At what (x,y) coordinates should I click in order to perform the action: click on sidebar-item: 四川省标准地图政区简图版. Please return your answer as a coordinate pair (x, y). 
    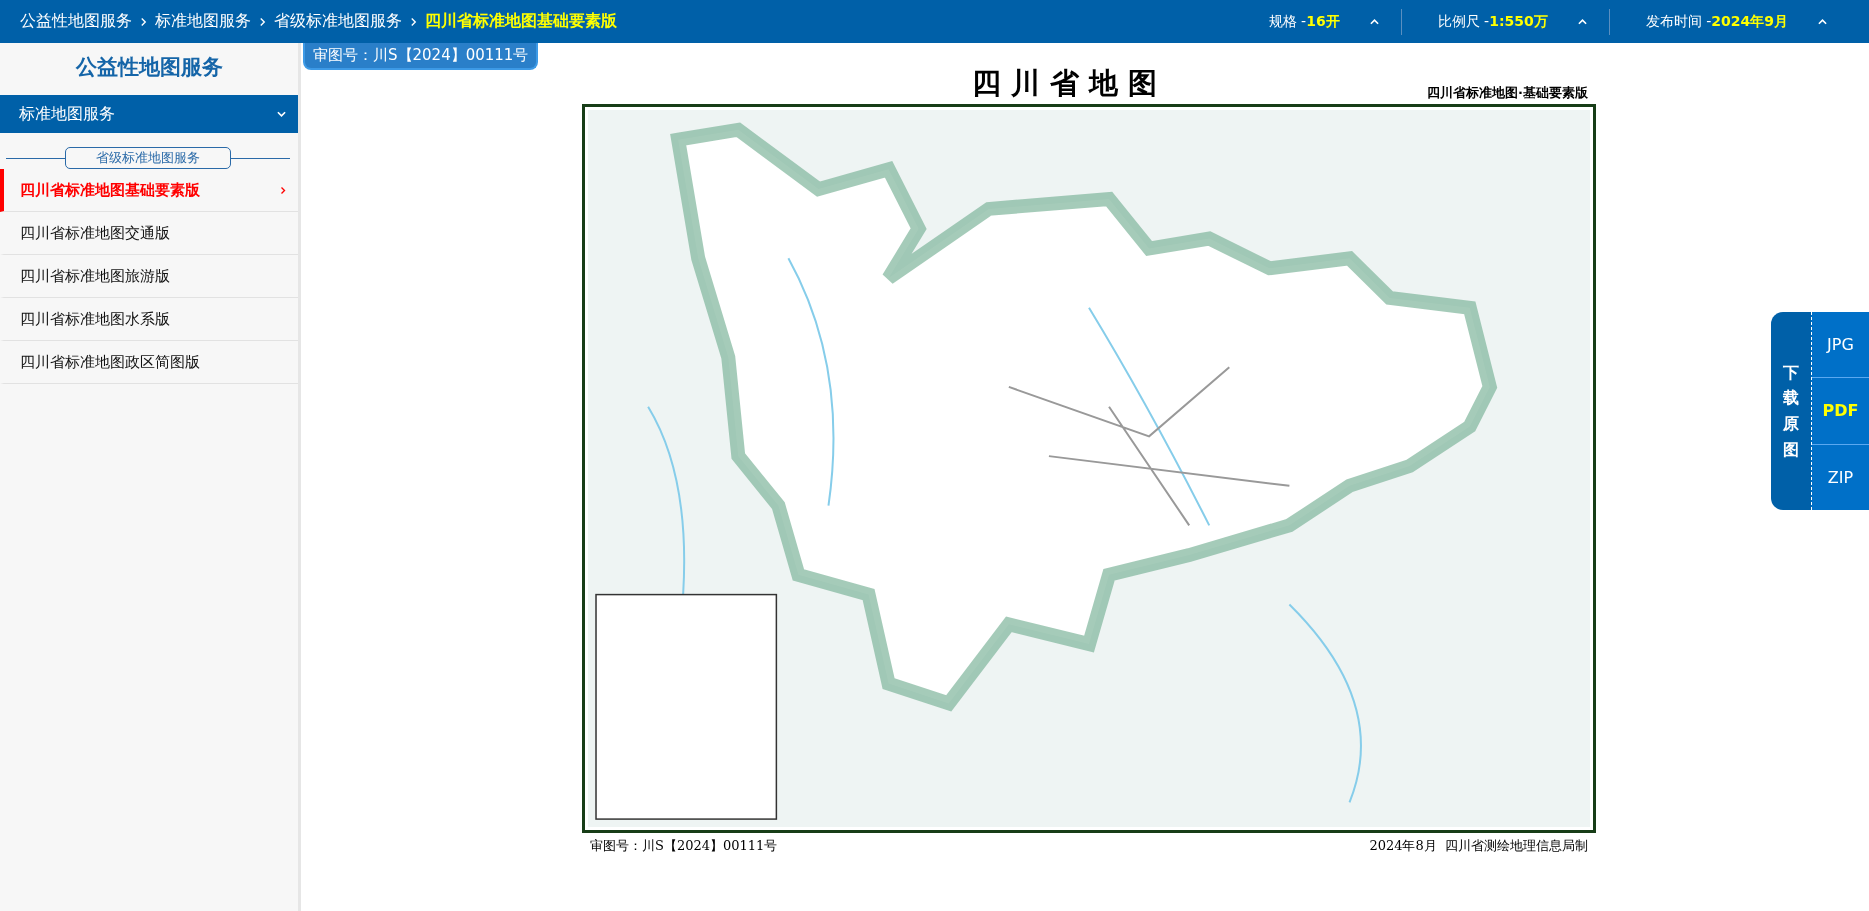
    Looking at the image, I should click on (149, 362).